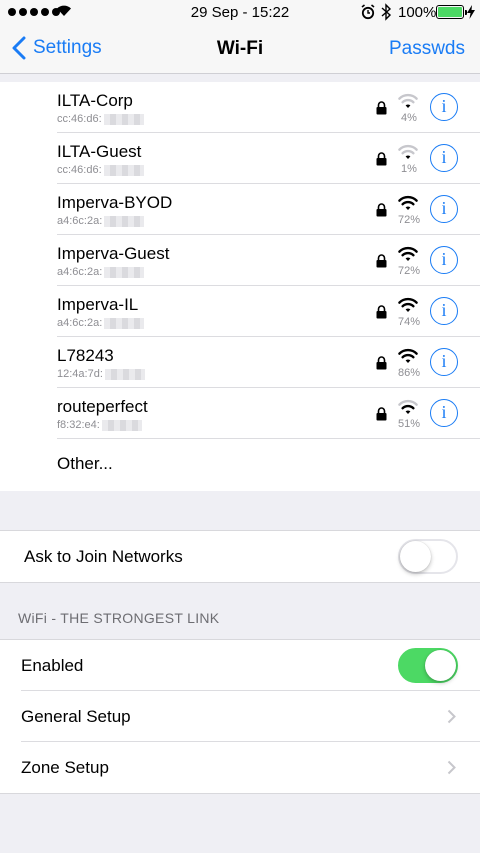 This screenshot has height=853, width=480. What do you see at coordinates (240, 158) in the screenshot?
I see `network-row-ilta-guest: ILTA-Guest cc:46:d6: 1% i` at bounding box center [240, 158].